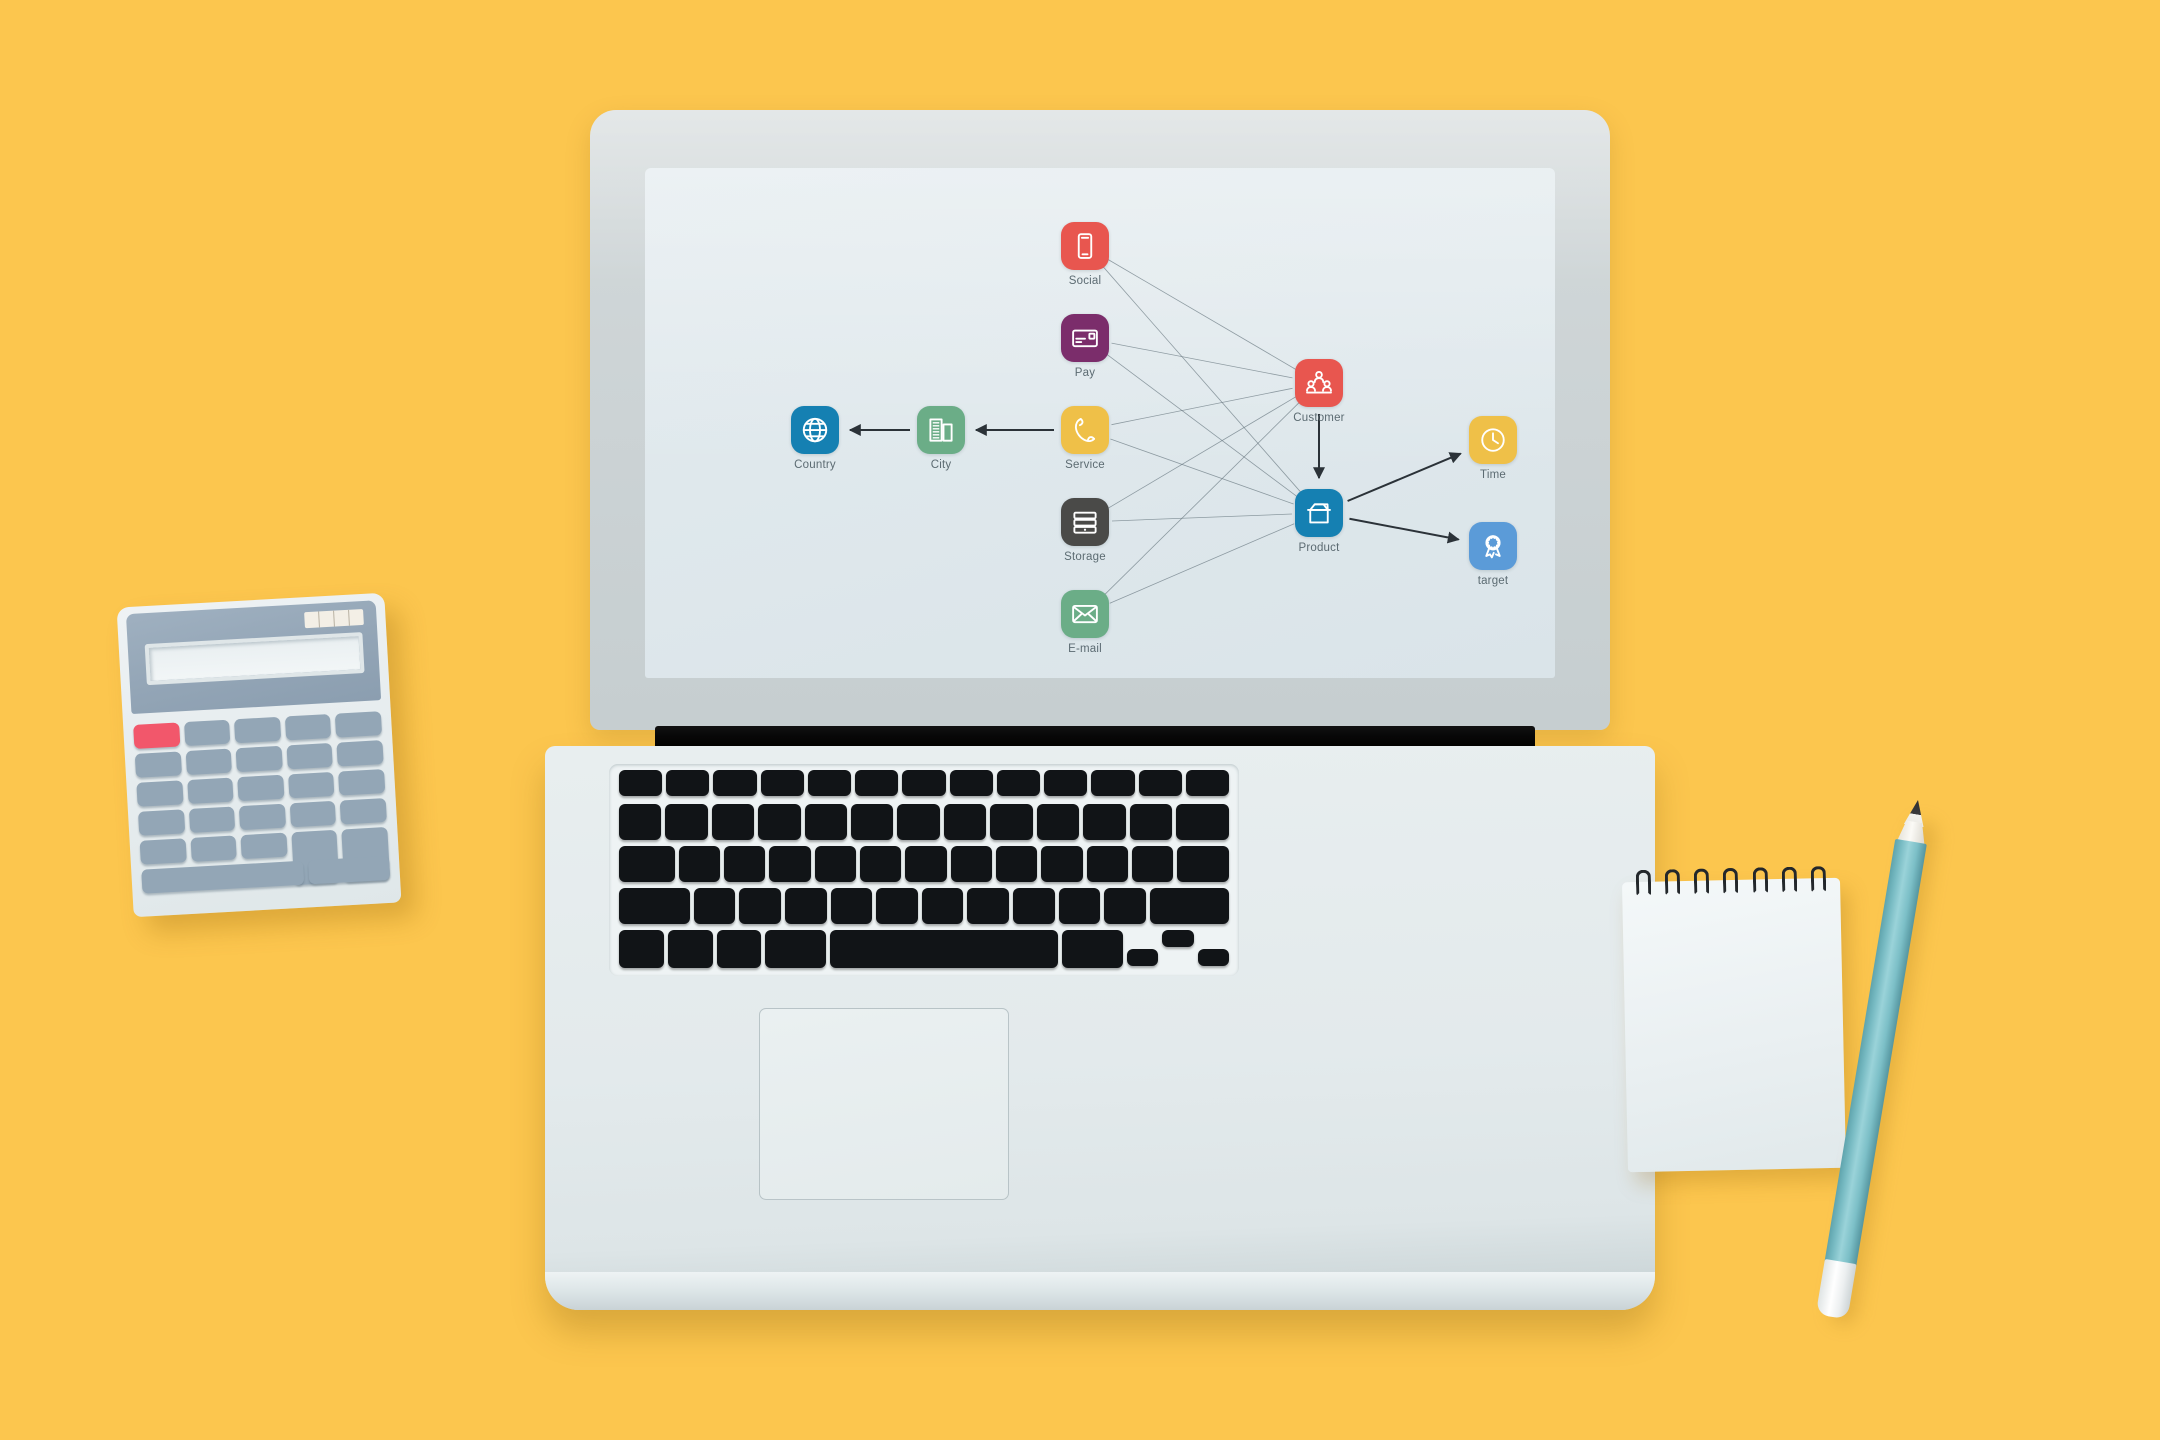 This screenshot has height=1440, width=2160. Describe the element at coordinates (1085, 649) in the screenshot. I see `diagram-node-label: E-mail` at that location.